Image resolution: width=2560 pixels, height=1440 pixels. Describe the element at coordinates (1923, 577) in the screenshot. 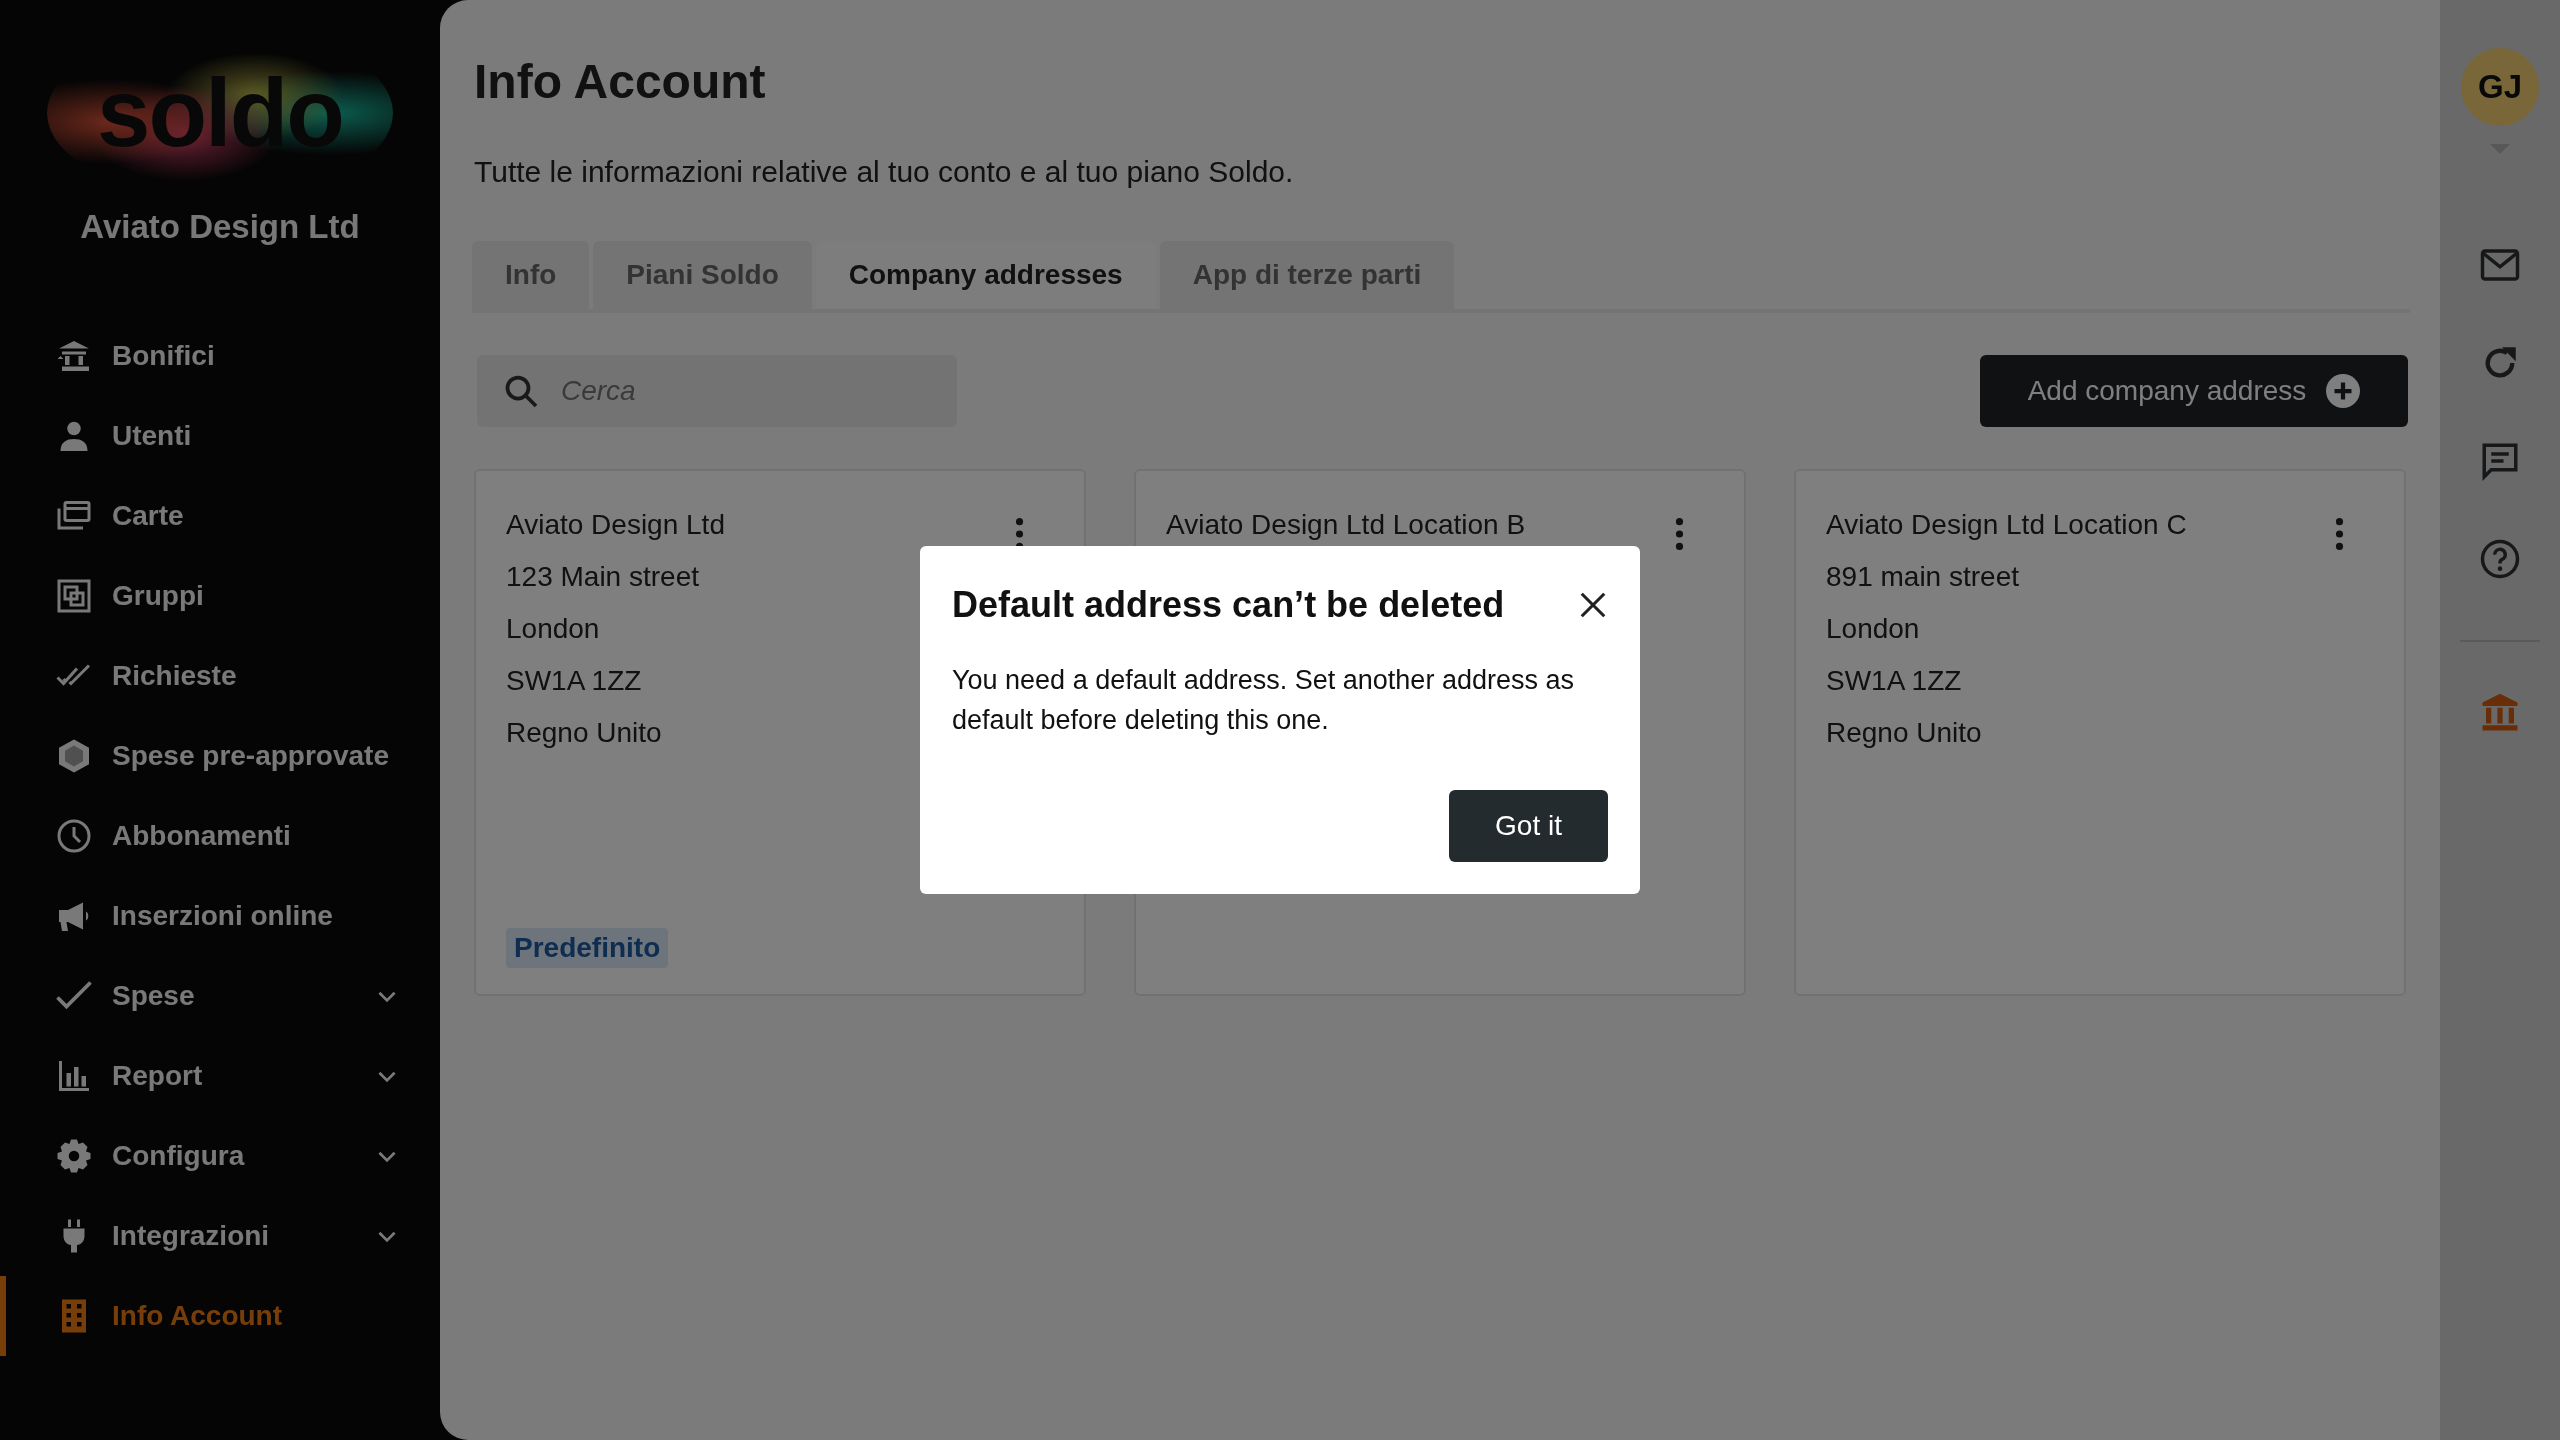

I see `address-line: 891 main street` at that location.